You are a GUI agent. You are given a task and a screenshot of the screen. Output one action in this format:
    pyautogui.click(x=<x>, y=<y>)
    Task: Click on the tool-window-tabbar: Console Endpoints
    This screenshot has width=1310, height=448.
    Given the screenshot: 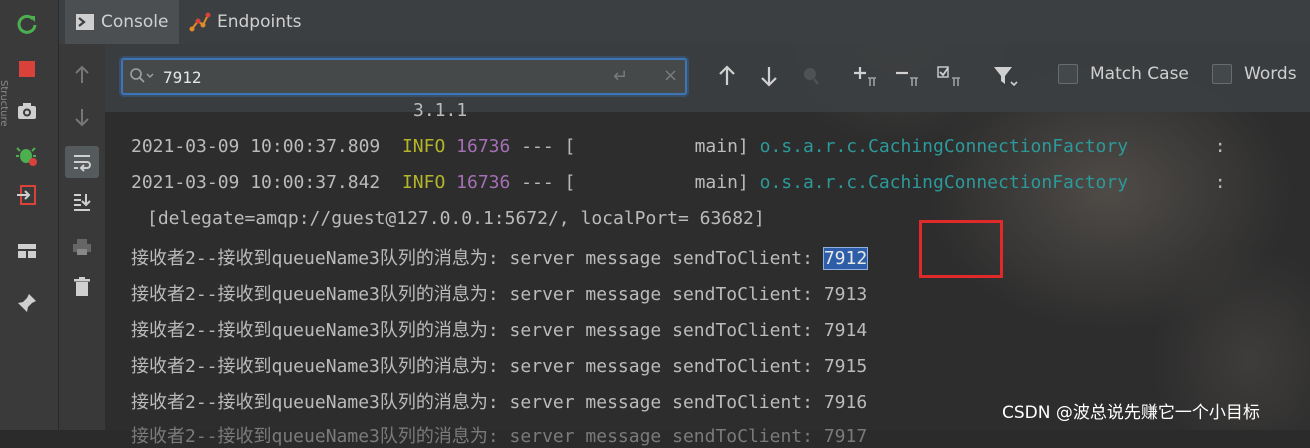 What is the action you would take?
    pyautogui.click(x=684, y=22)
    